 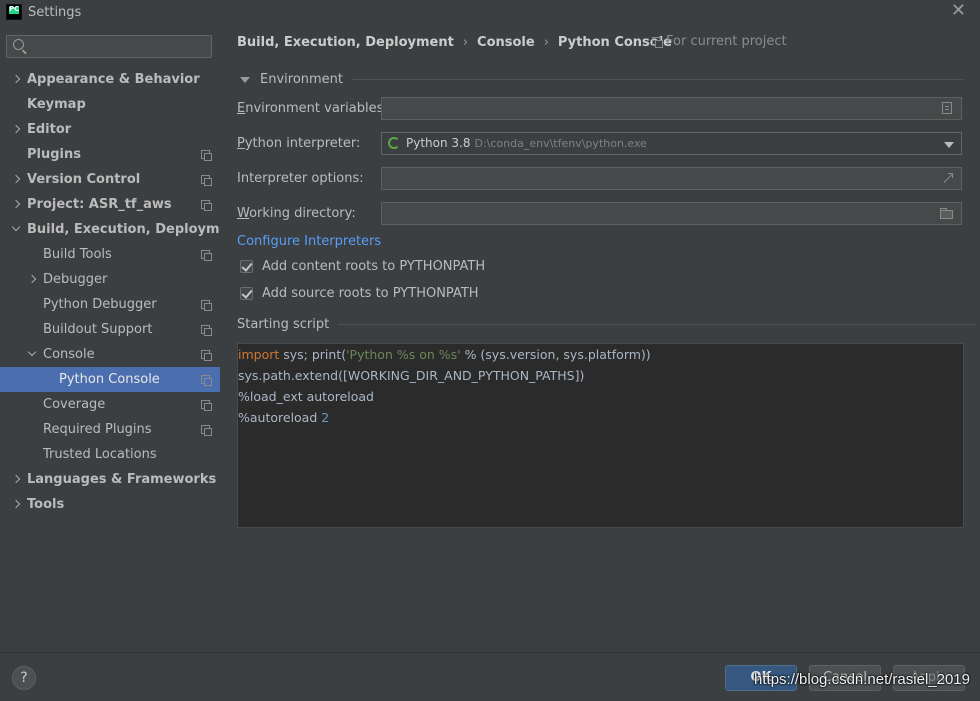 What do you see at coordinates (77, 254) in the screenshot?
I see `sidebar-item-label: Build Tools` at bounding box center [77, 254].